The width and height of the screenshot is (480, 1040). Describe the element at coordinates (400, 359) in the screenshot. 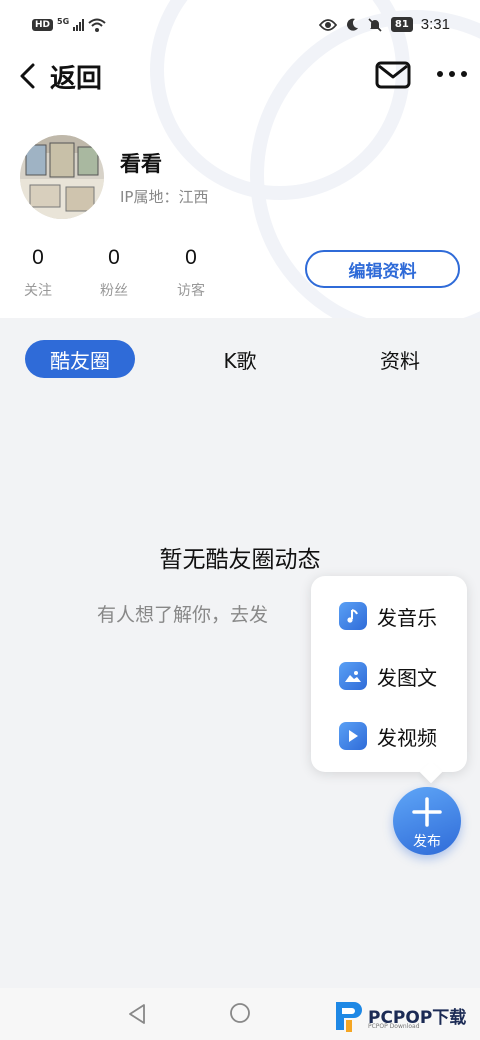

I see `tab-profile-info: 资料` at that location.